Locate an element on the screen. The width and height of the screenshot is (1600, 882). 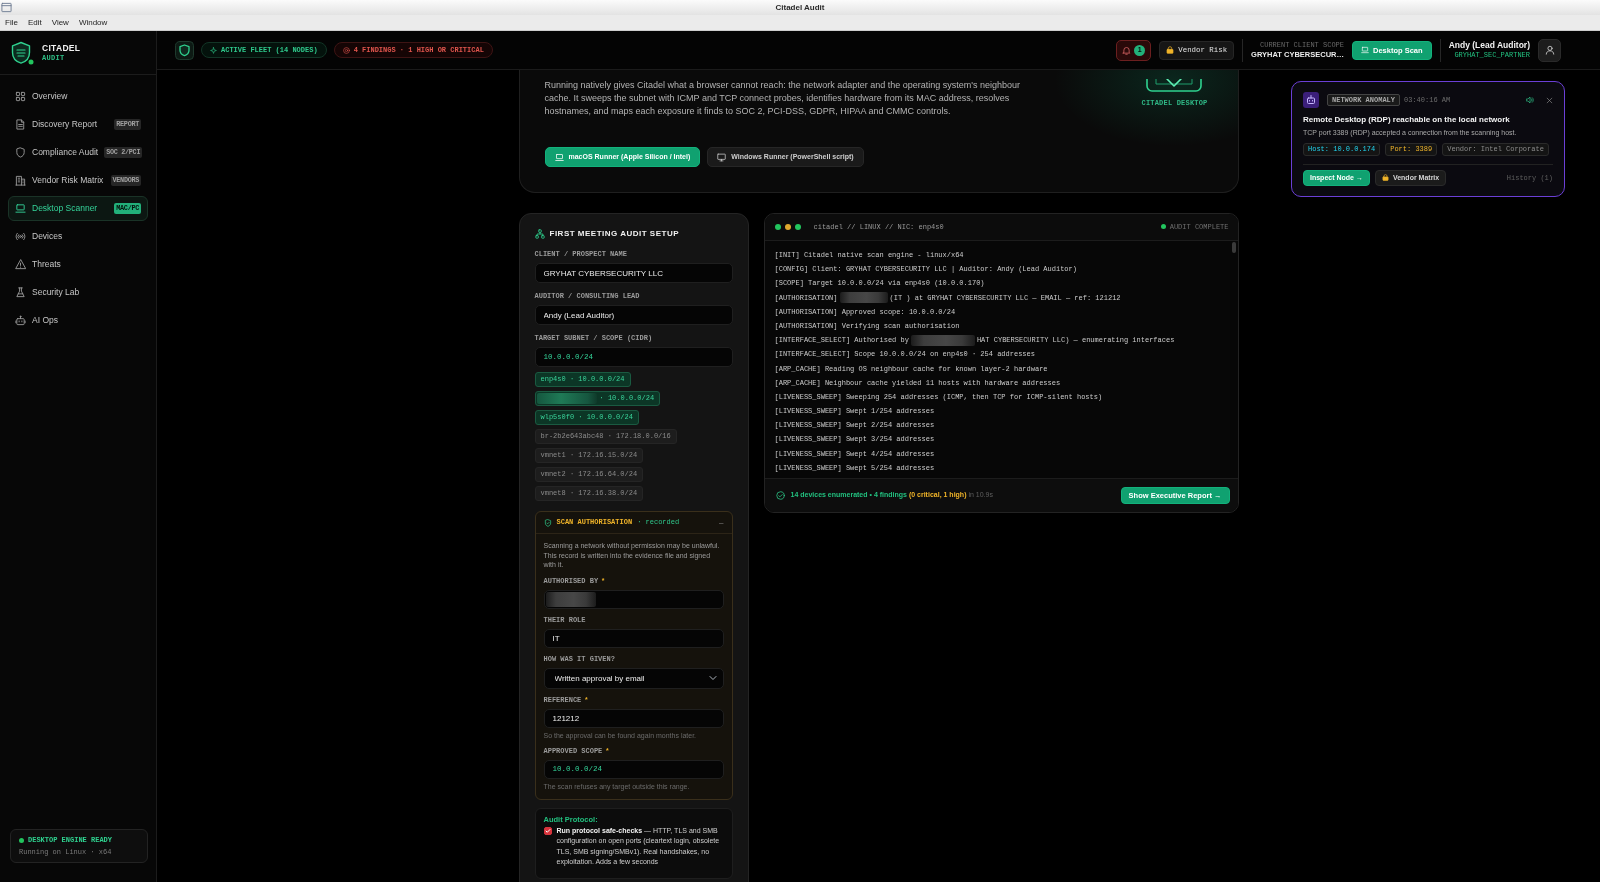
nav-item: Security Lab is located at coordinates (78, 292).